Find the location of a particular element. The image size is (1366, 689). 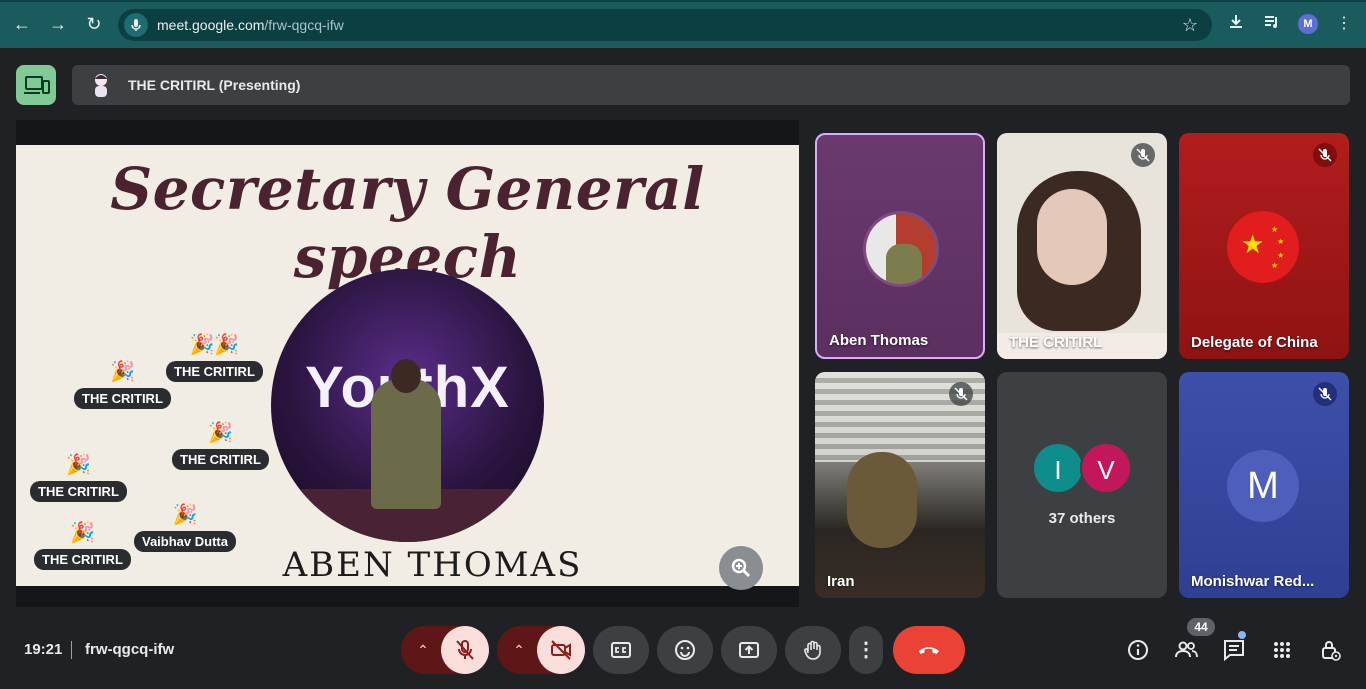

mic-options-chevron-icon: ⌃ is located at coordinates (423, 650).